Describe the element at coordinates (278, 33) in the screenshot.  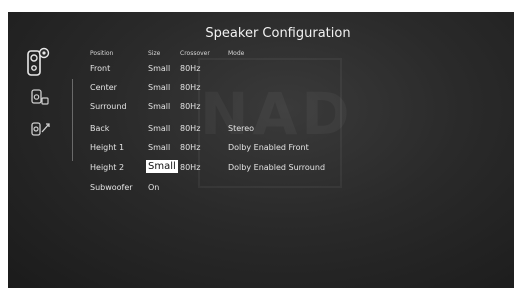
I see `page-title: Speaker Configuration` at that location.